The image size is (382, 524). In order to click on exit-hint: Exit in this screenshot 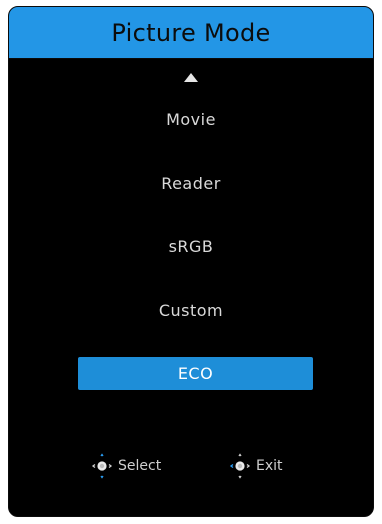, I will do `click(255, 466)`.